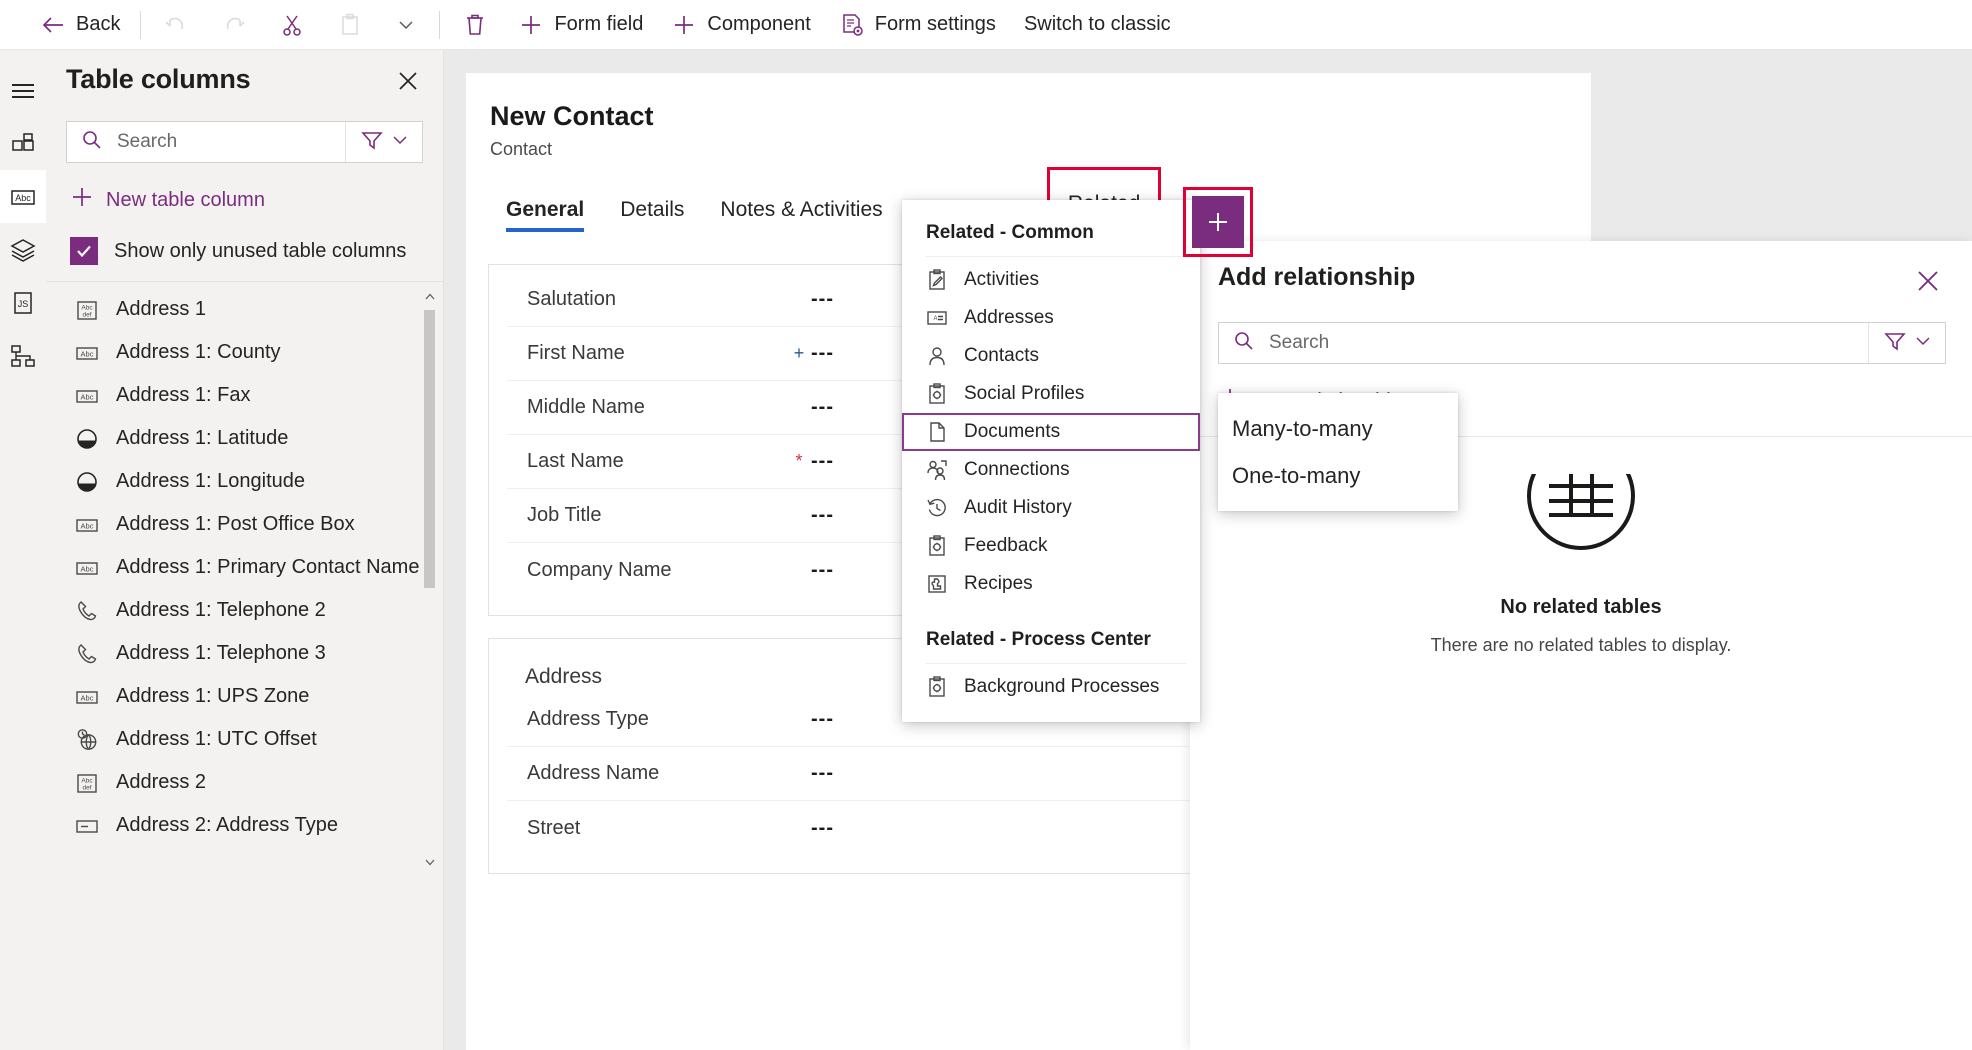  Describe the element at coordinates (87, 611) in the screenshot. I see `phone-icon` at that location.